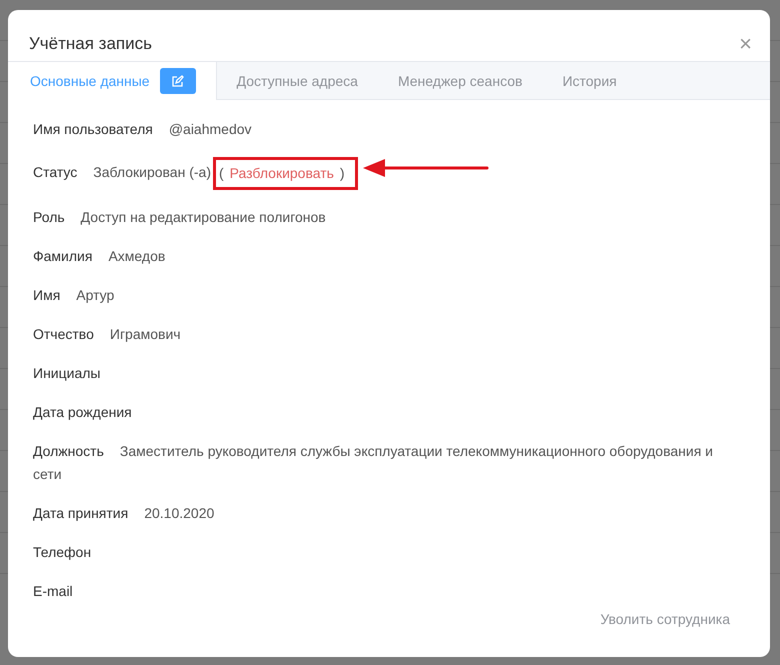  I want to click on parenthesis: ), so click(342, 173).